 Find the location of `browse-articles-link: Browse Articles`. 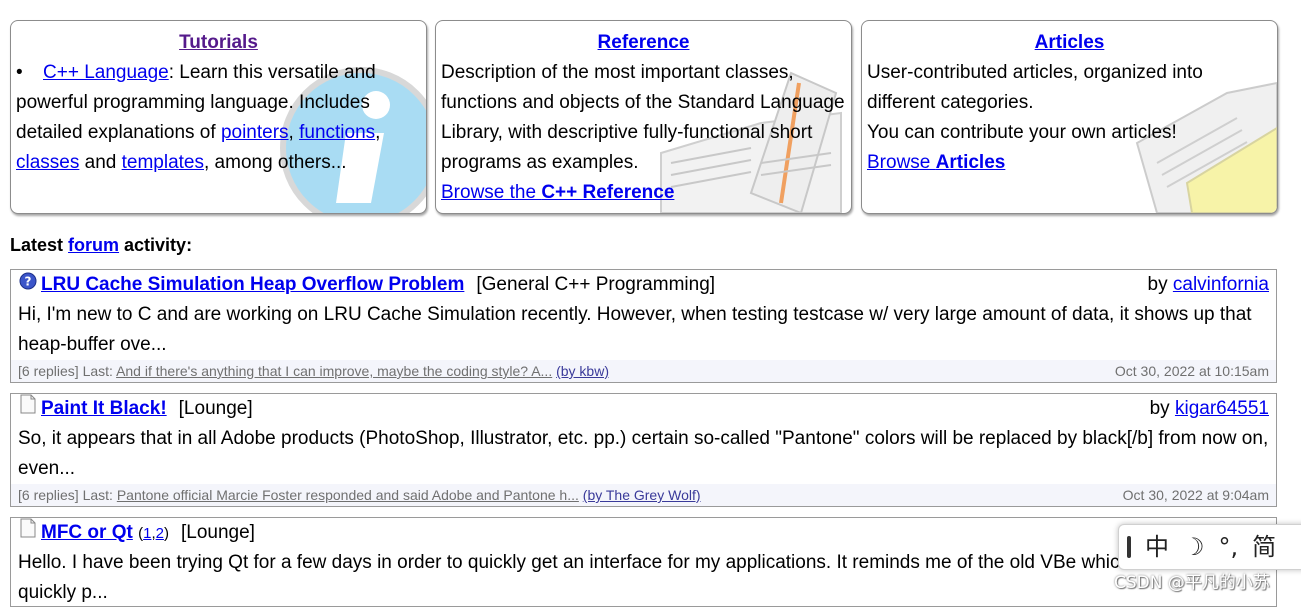

browse-articles-link: Browse Articles is located at coordinates (936, 162).